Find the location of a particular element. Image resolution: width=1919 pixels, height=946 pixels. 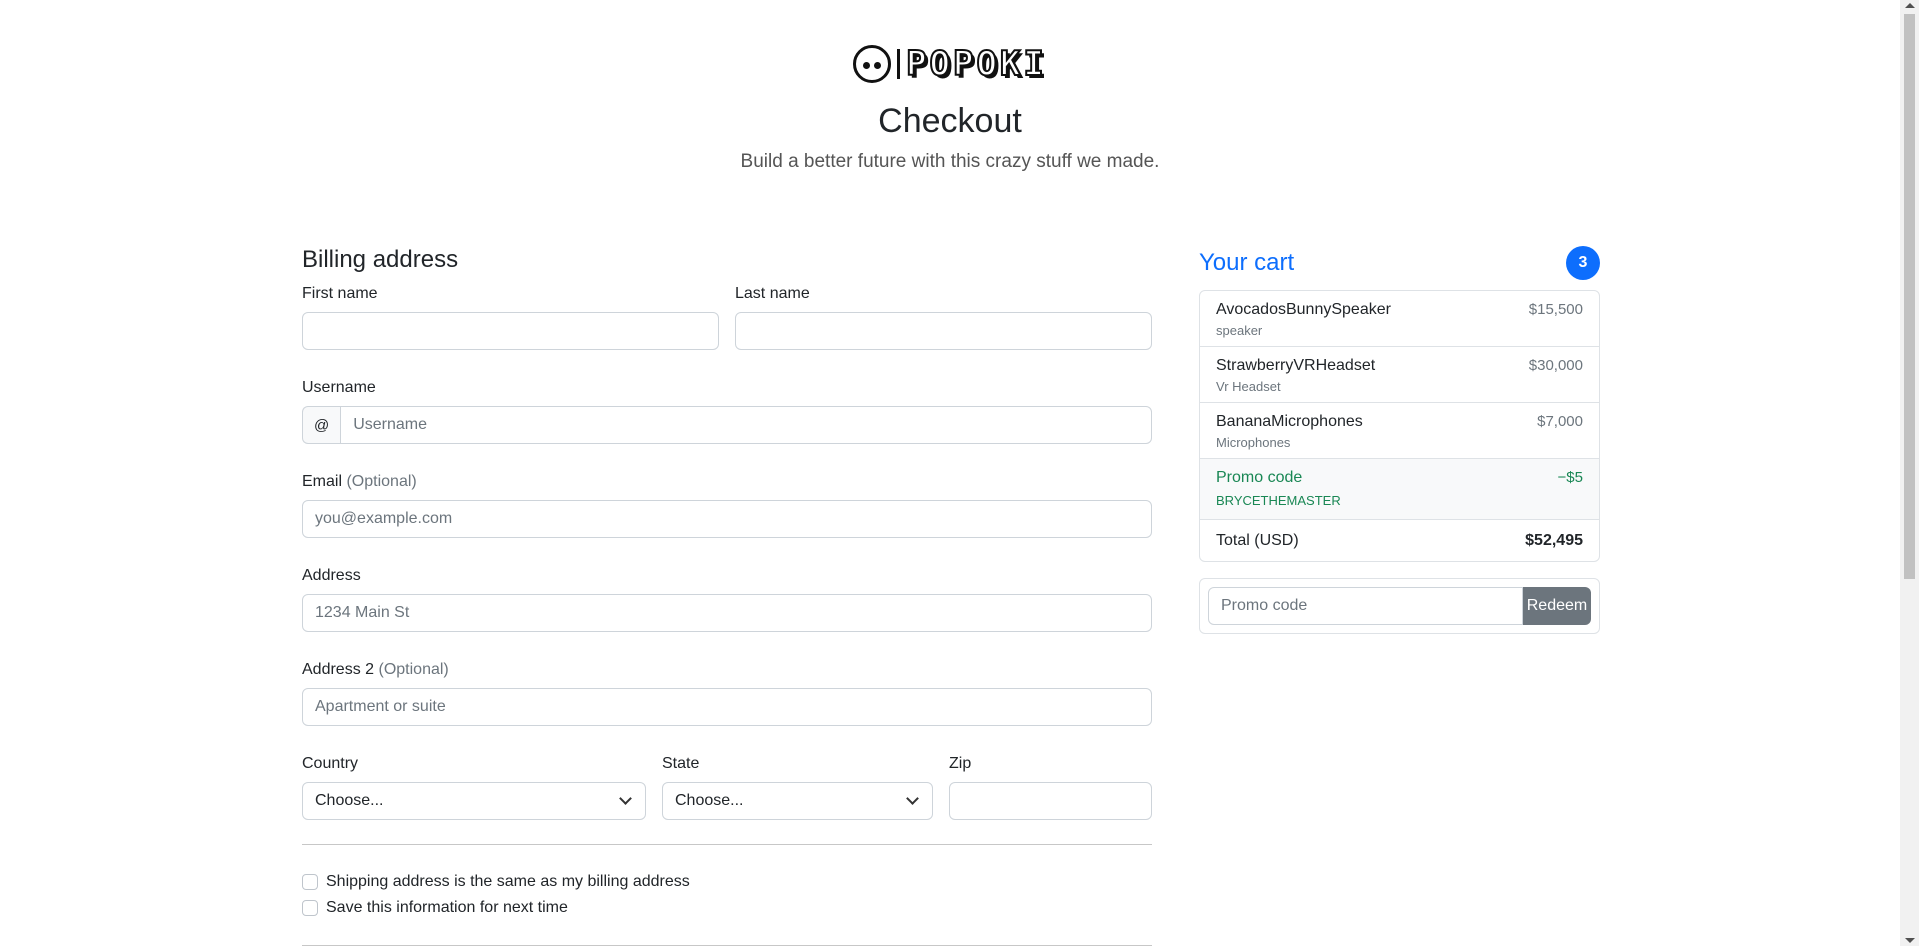

email-optional-text: (Optional) is located at coordinates (381, 481).